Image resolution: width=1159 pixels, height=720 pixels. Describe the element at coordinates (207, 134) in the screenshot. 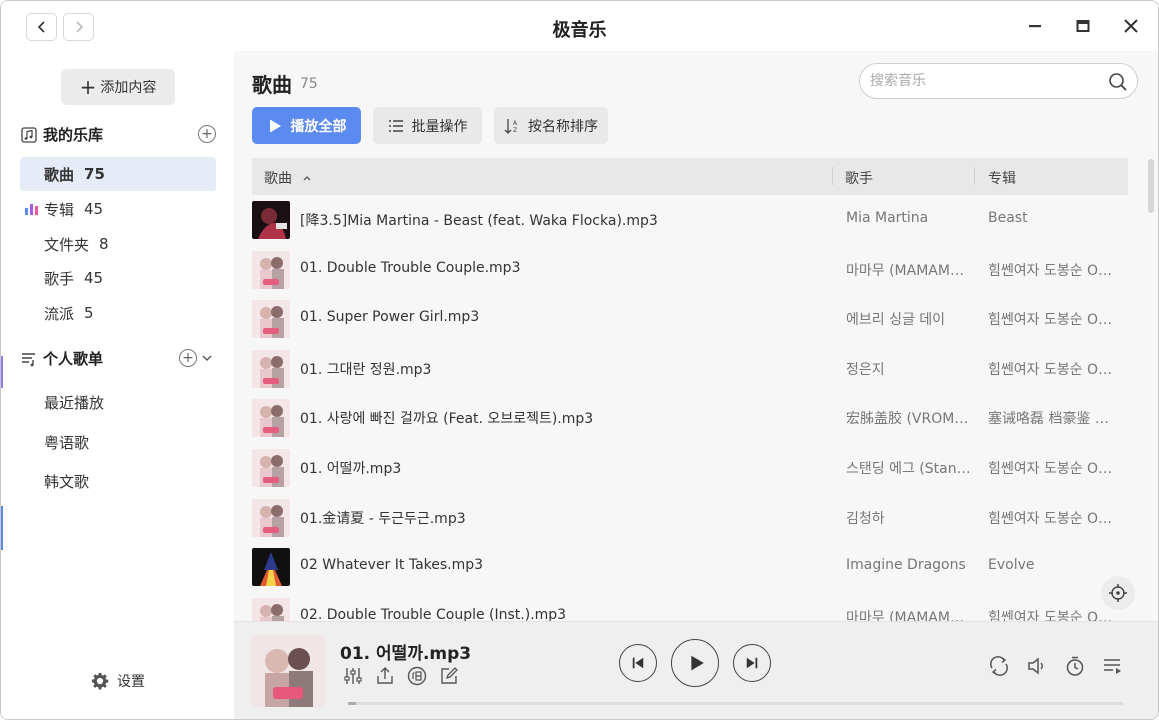

I see `library-add-button: +` at that location.